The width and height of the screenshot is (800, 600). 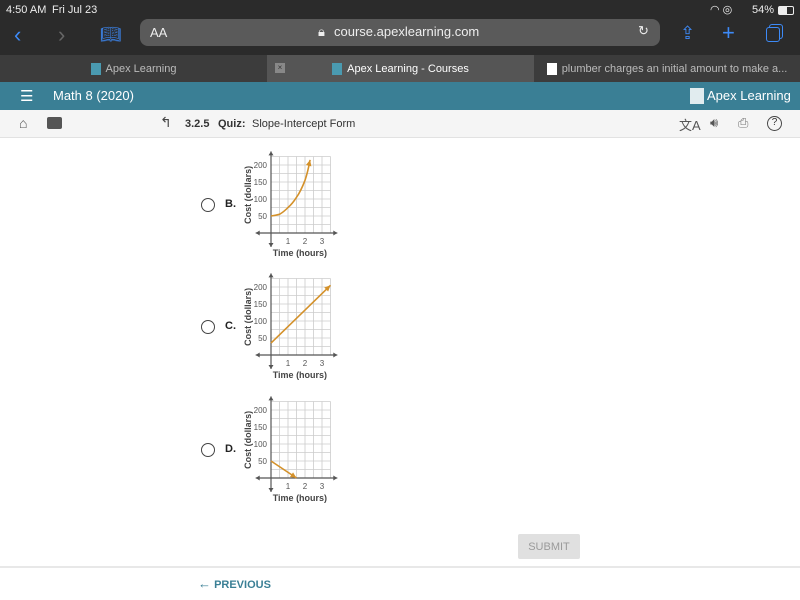 I want to click on apex-logo-icon, so click(x=697, y=96).